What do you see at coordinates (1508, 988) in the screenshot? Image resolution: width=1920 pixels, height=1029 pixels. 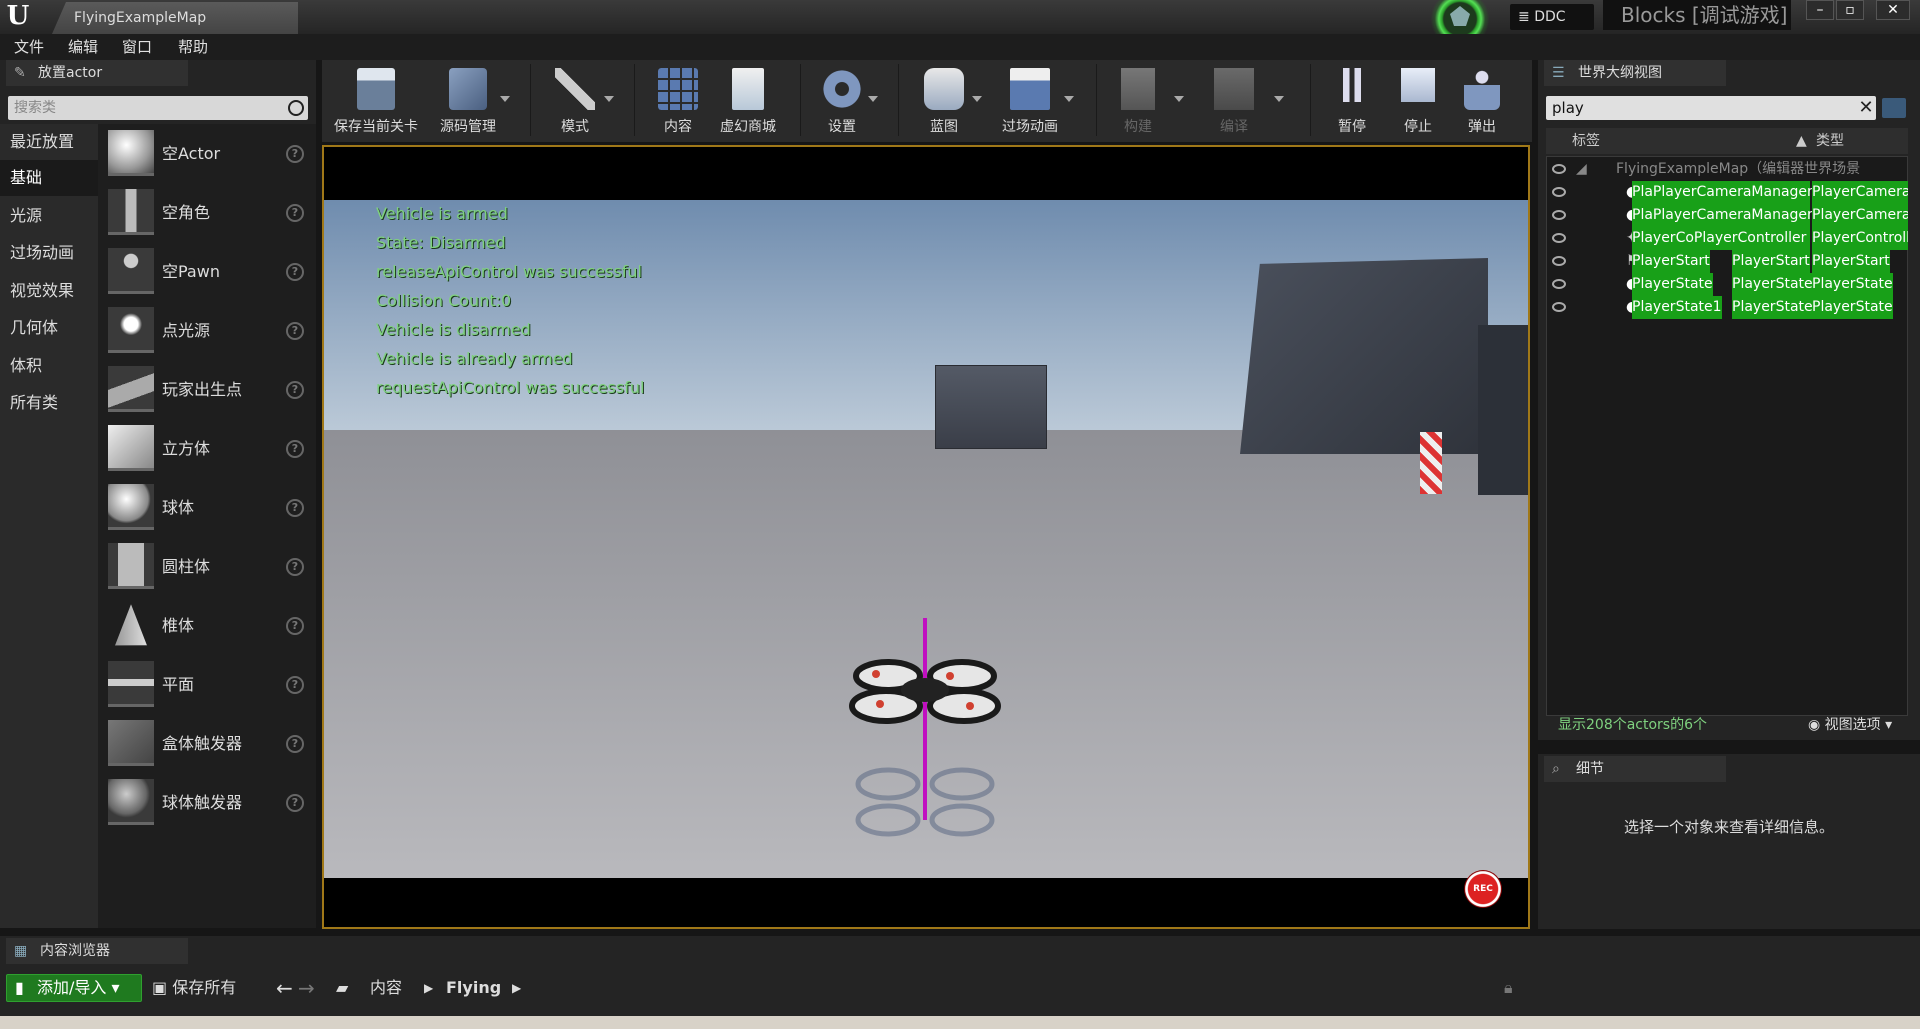 I see `lock-icon: 🔒︎` at bounding box center [1508, 988].